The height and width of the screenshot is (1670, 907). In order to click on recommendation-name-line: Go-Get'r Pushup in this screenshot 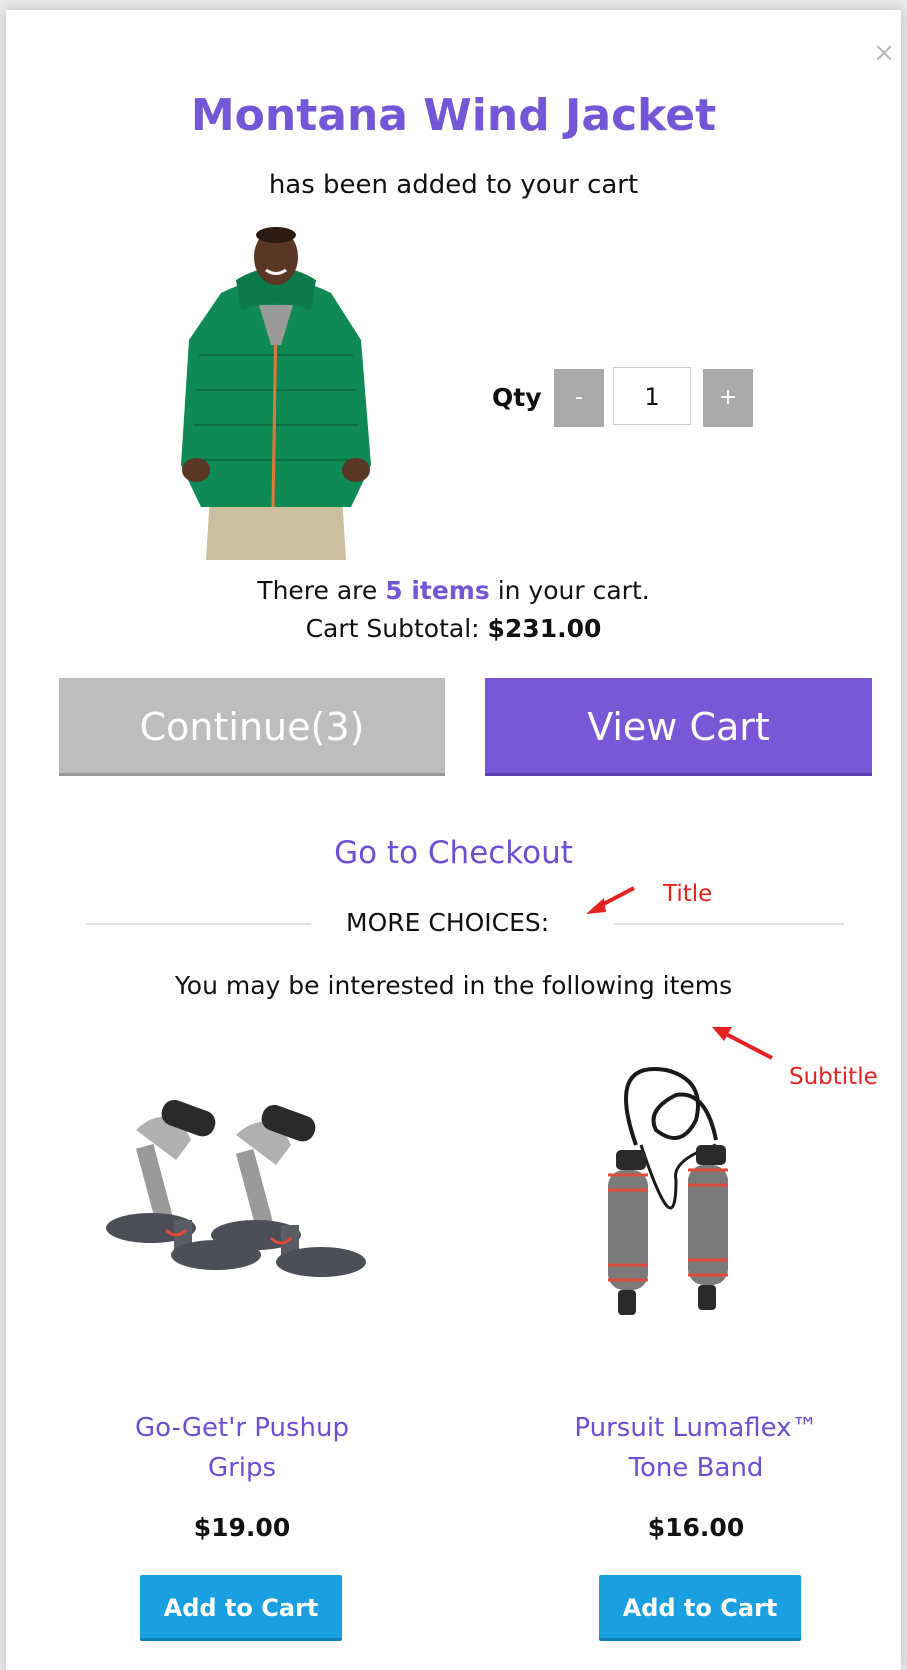, I will do `click(242, 1428)`.